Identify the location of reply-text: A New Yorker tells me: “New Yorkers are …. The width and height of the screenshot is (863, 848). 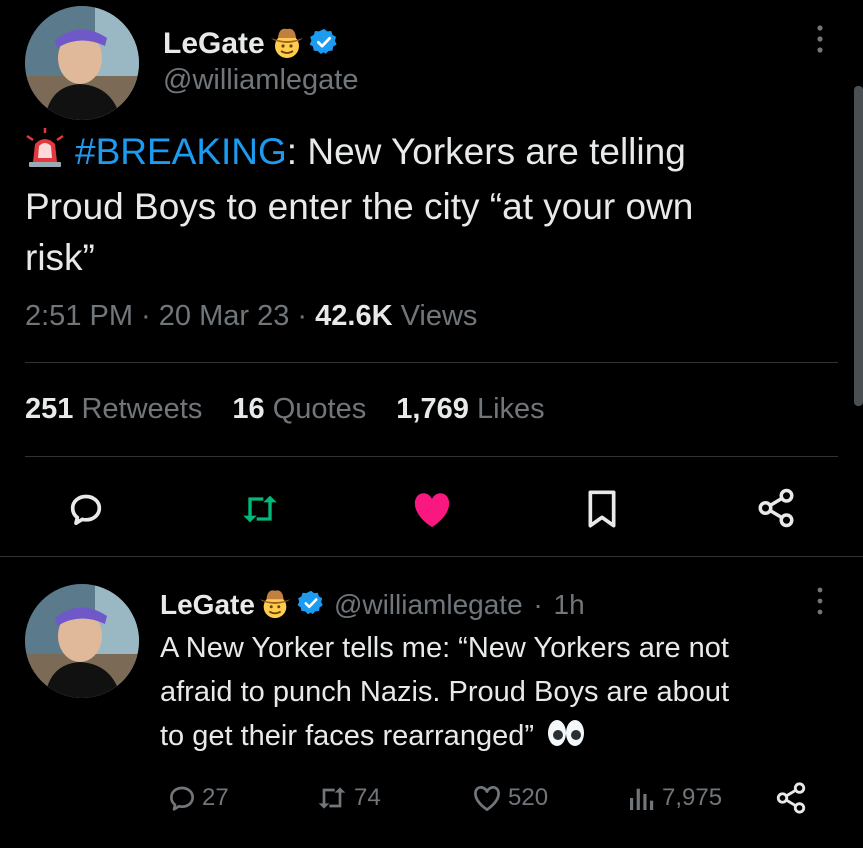
(505, 693).